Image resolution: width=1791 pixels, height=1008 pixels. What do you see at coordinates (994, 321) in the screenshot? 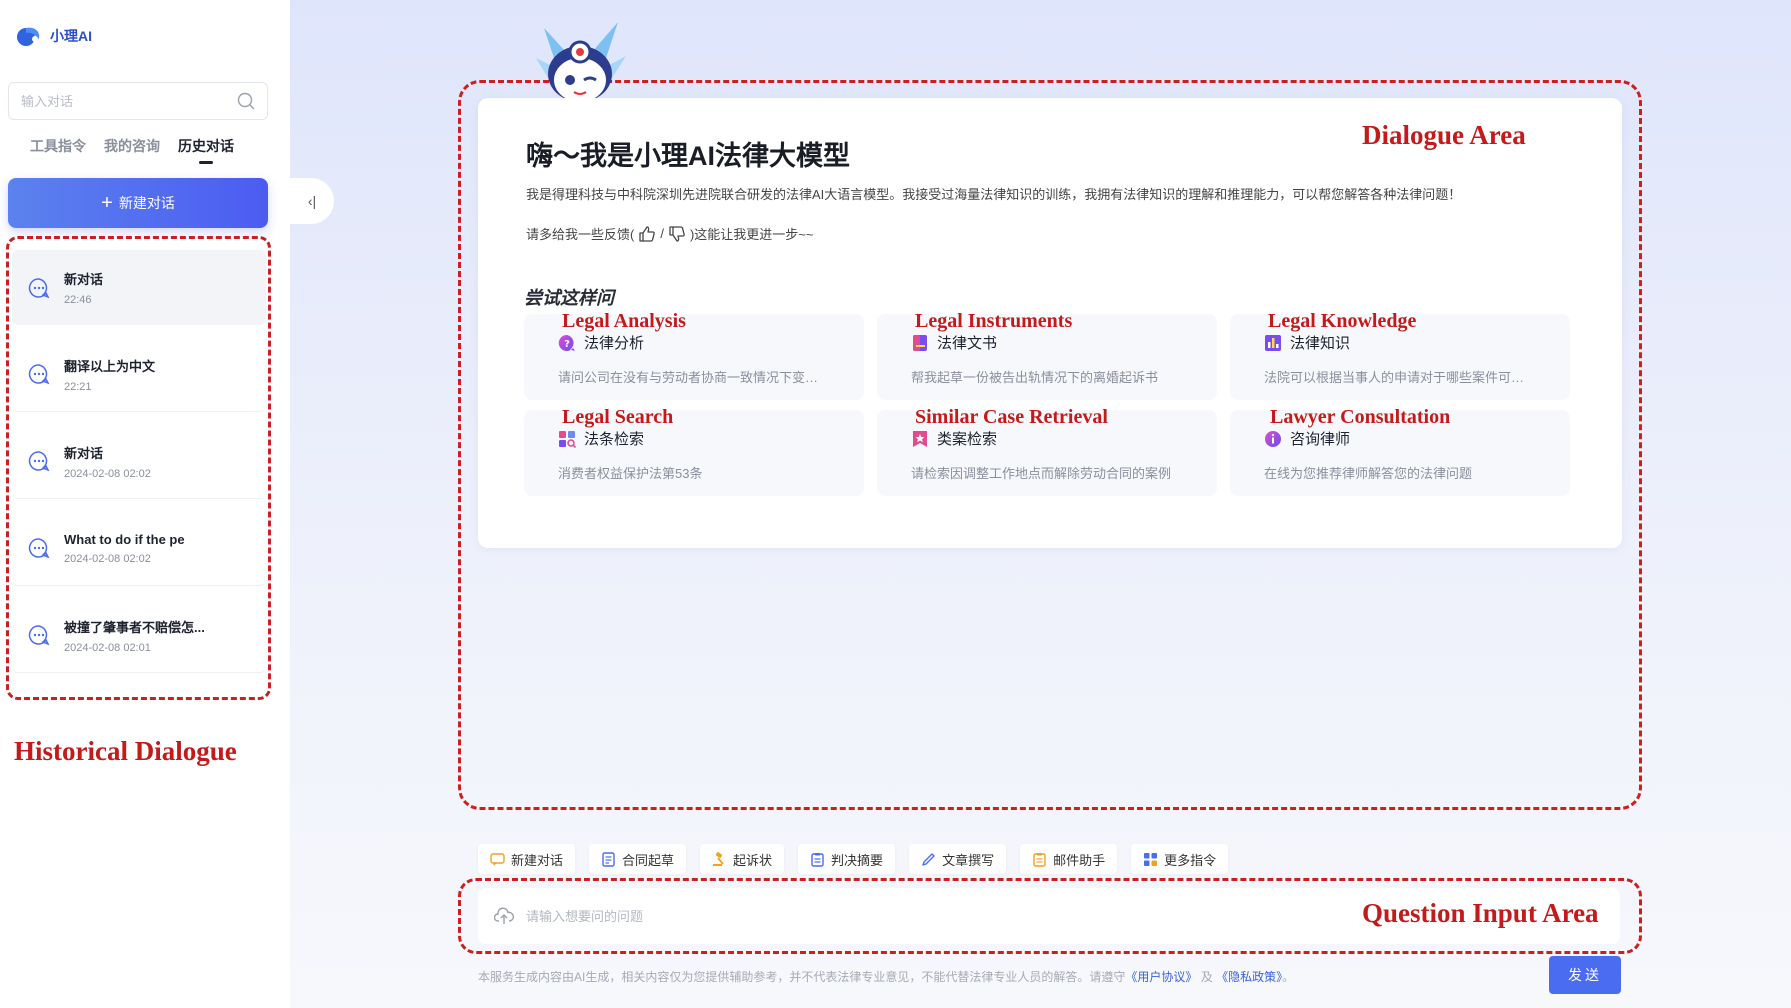
I see `legal-instruments-annotation: Legal Instruments` at bounding box center [994, 321].